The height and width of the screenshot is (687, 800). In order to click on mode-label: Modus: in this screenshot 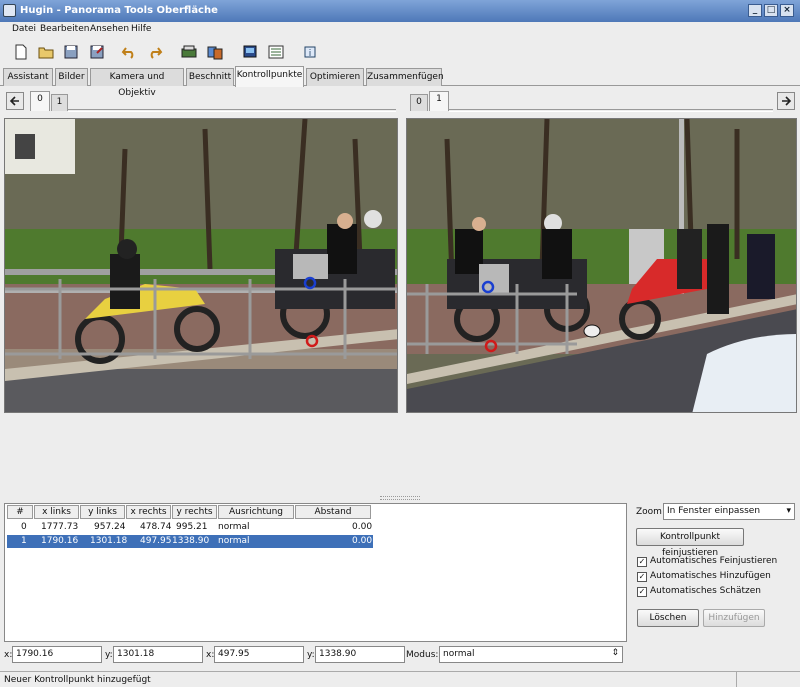, I will do `click(422, 655)`.